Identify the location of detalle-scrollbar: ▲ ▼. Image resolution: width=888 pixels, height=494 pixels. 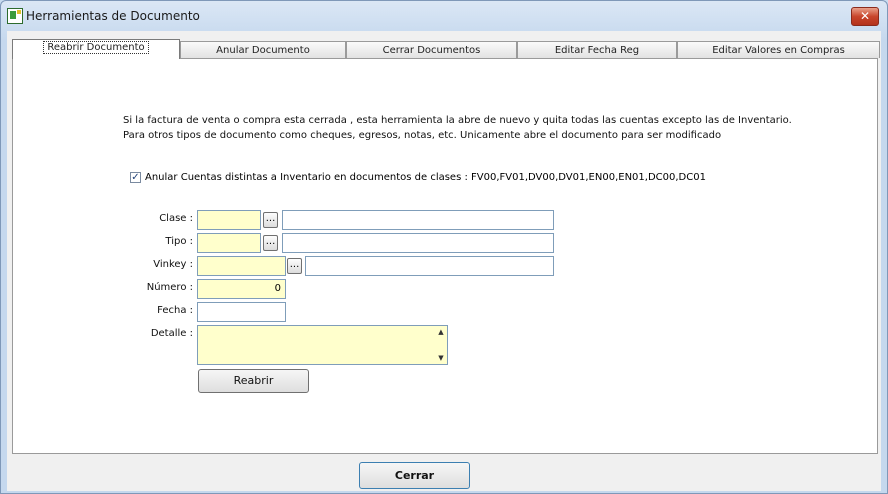
(441, 345).